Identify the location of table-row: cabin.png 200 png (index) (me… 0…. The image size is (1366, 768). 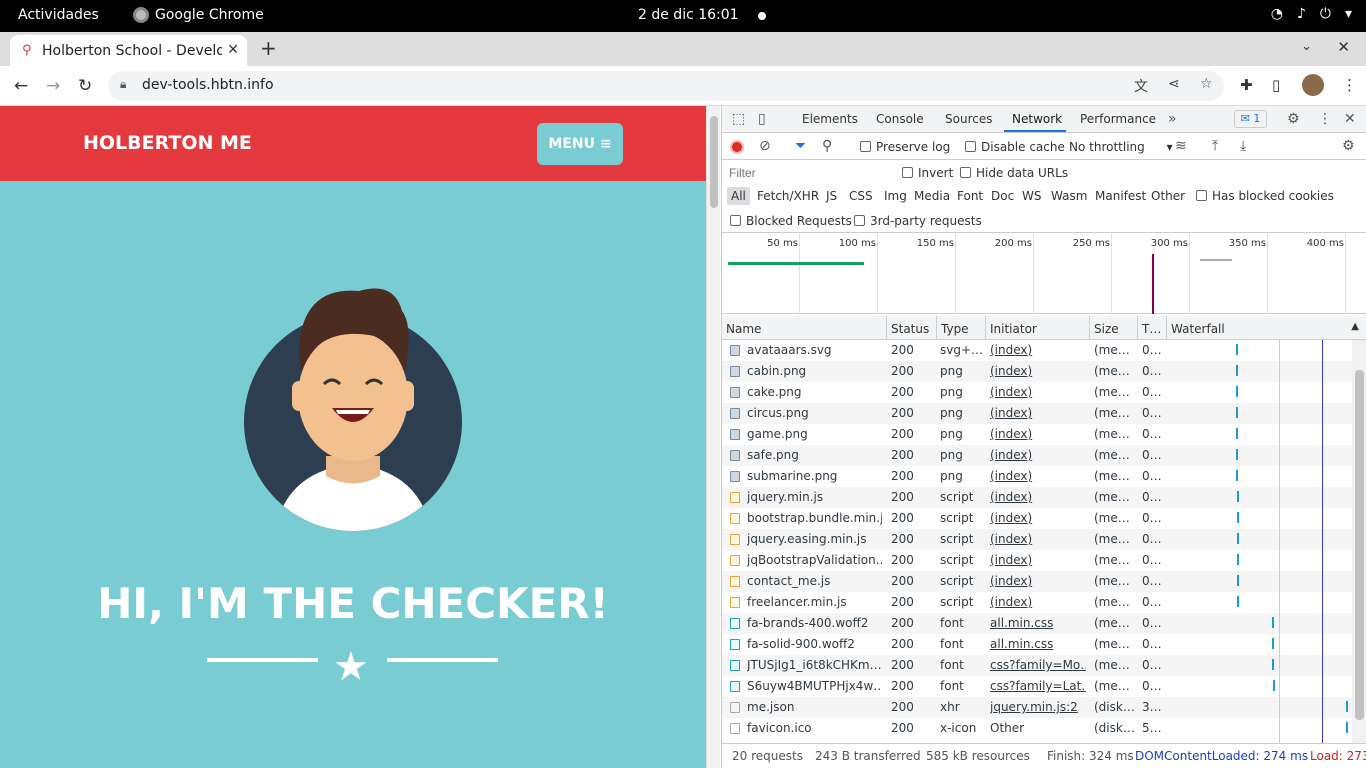
(1037, 371).